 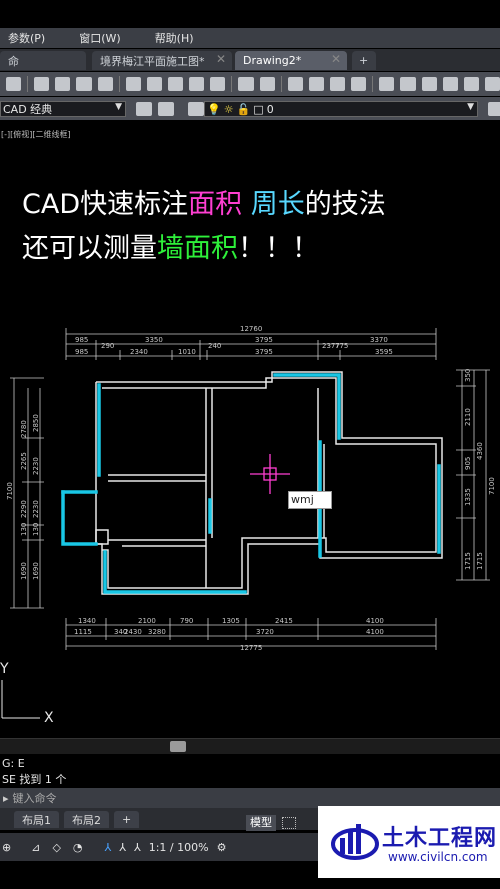 I want to click on dim-label: 2110, so click(x=468, y=417).